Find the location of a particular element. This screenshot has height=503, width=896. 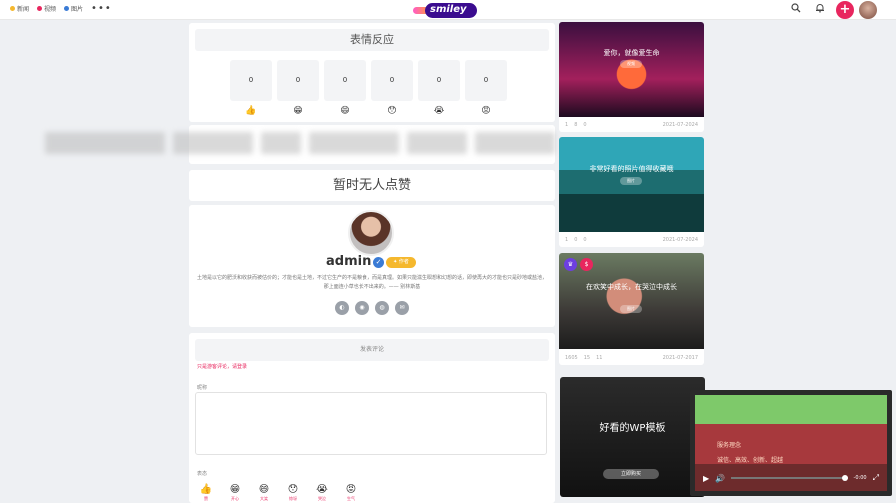

nav-item-label: 图片 is located at coordinates (77, 9).